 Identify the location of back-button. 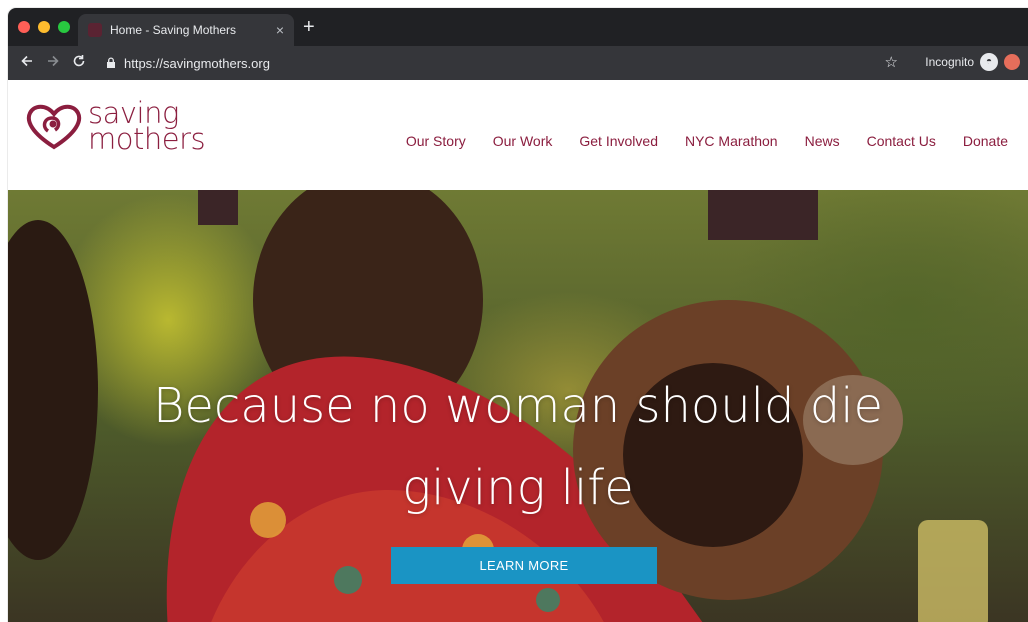
(27, 63).